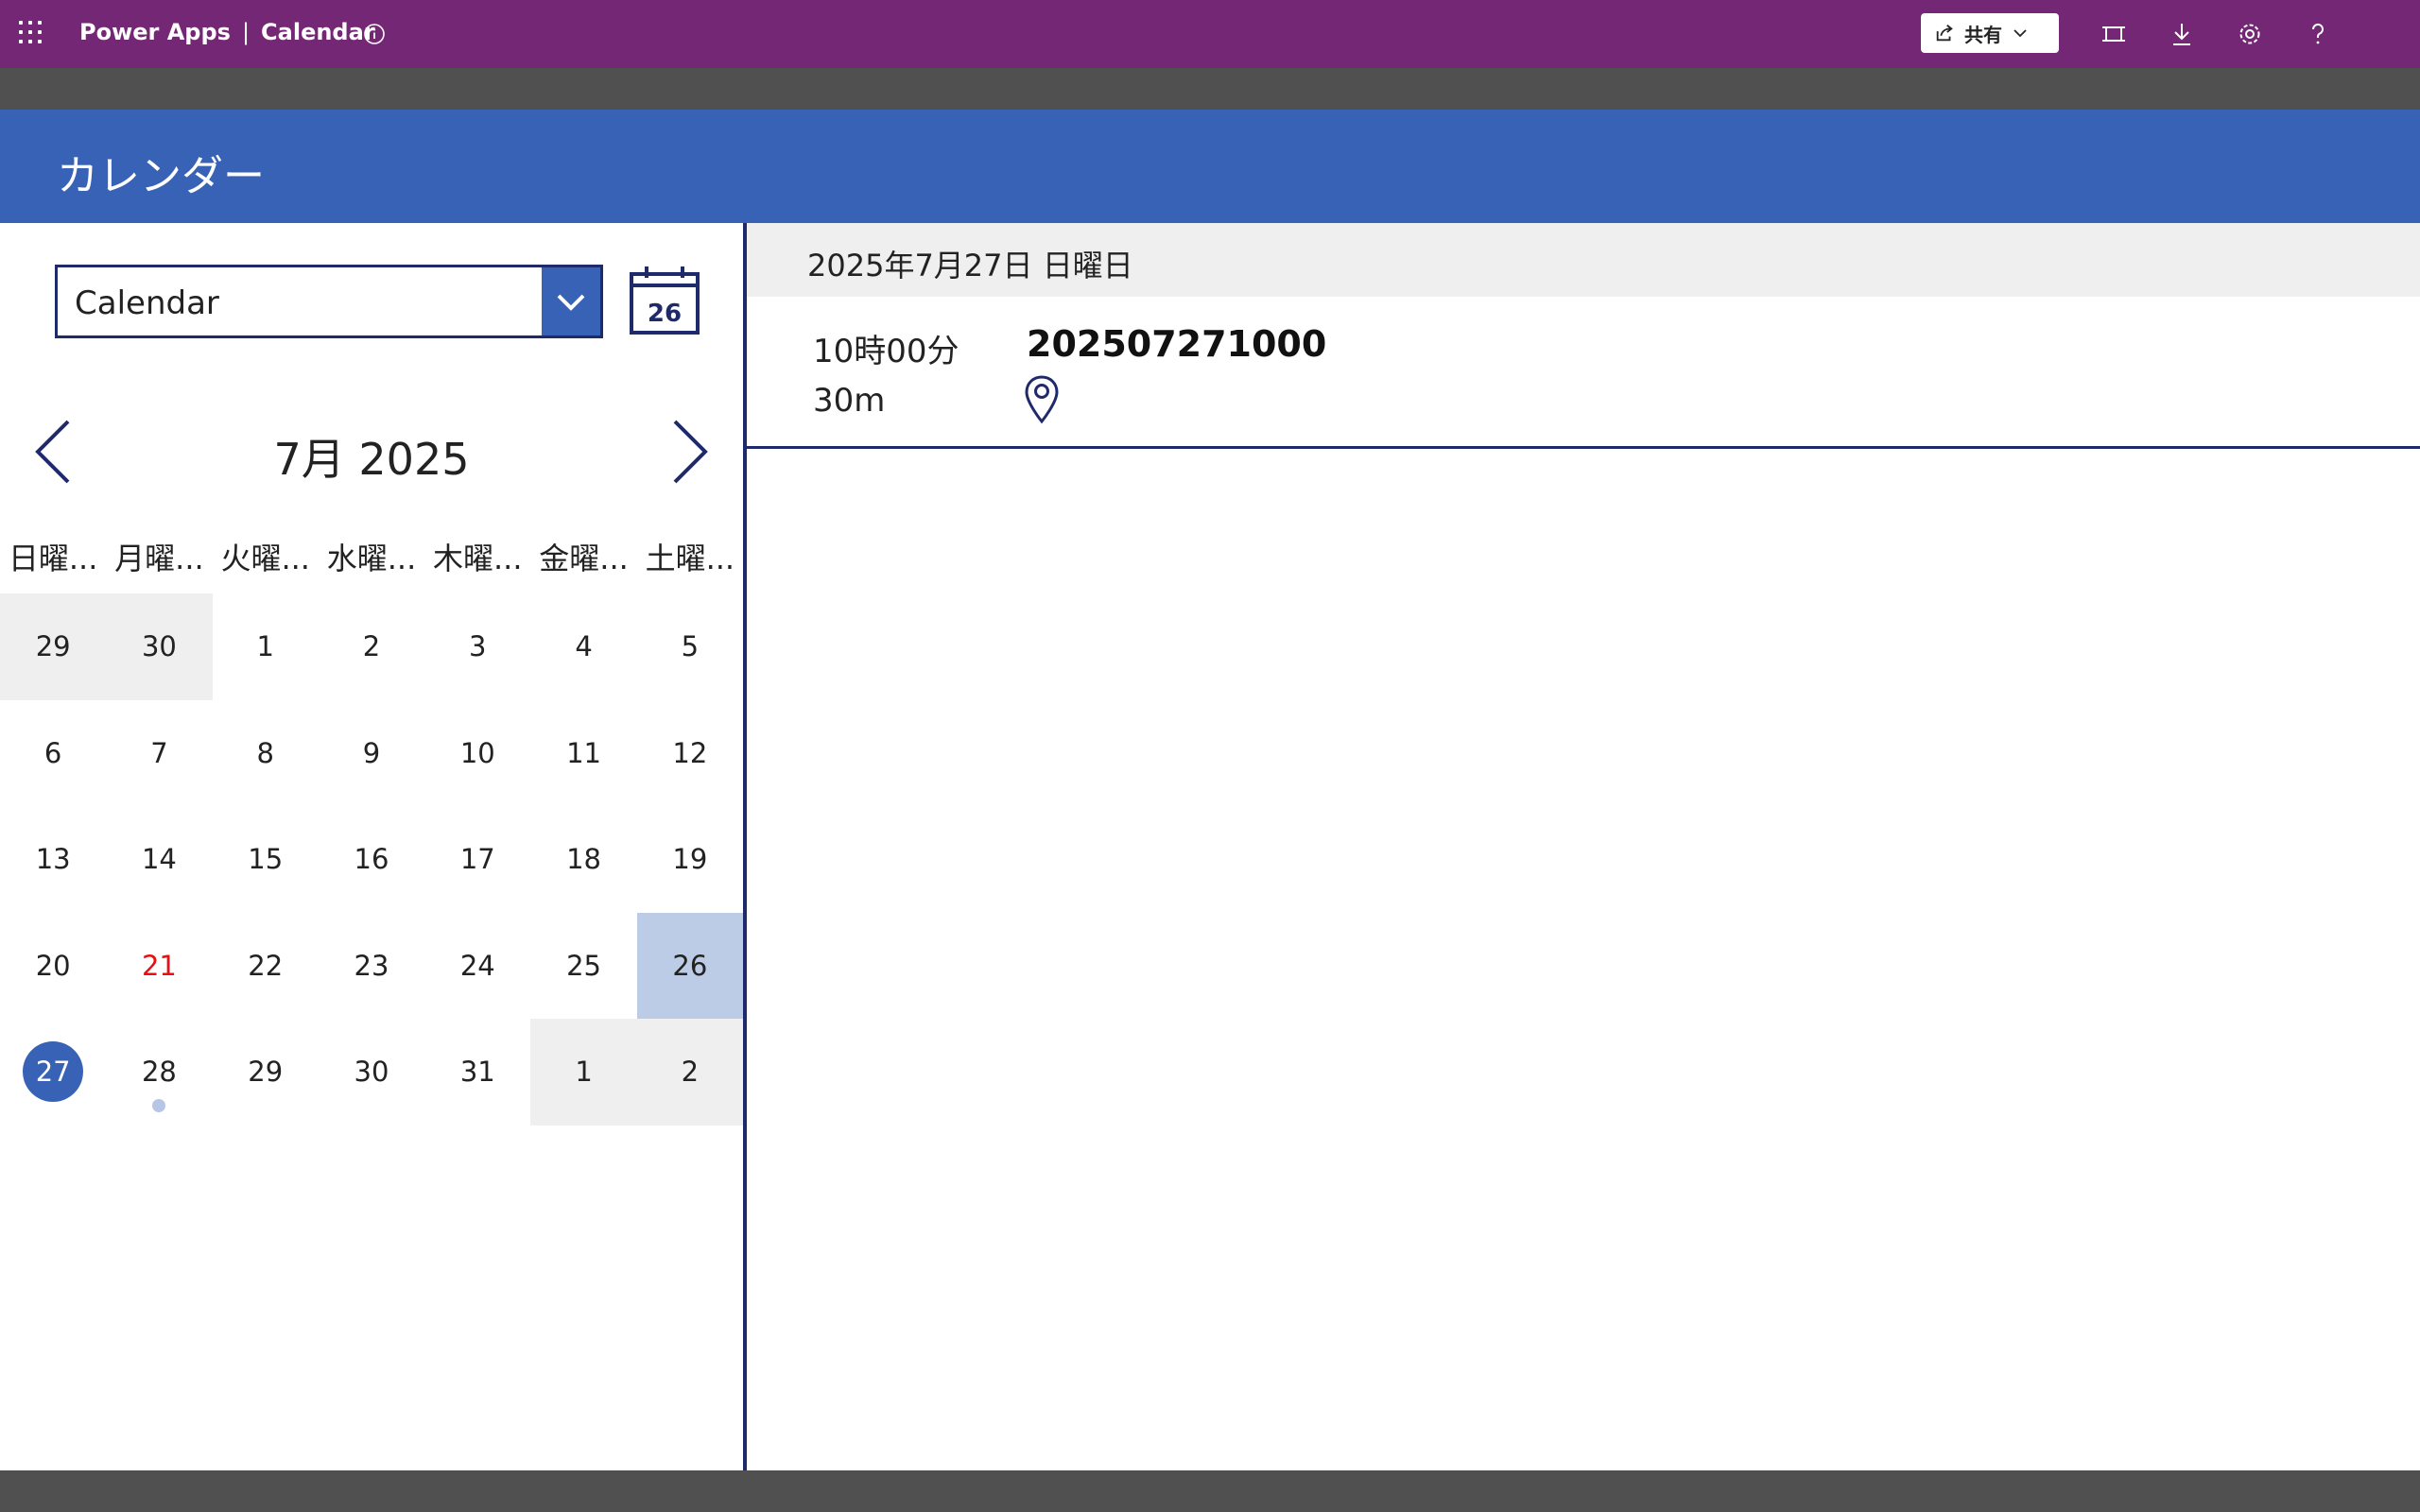 The height and width of the screenshot is (1512, 2420). I want to click on event-title: 202507271000, so click(1177, 344).